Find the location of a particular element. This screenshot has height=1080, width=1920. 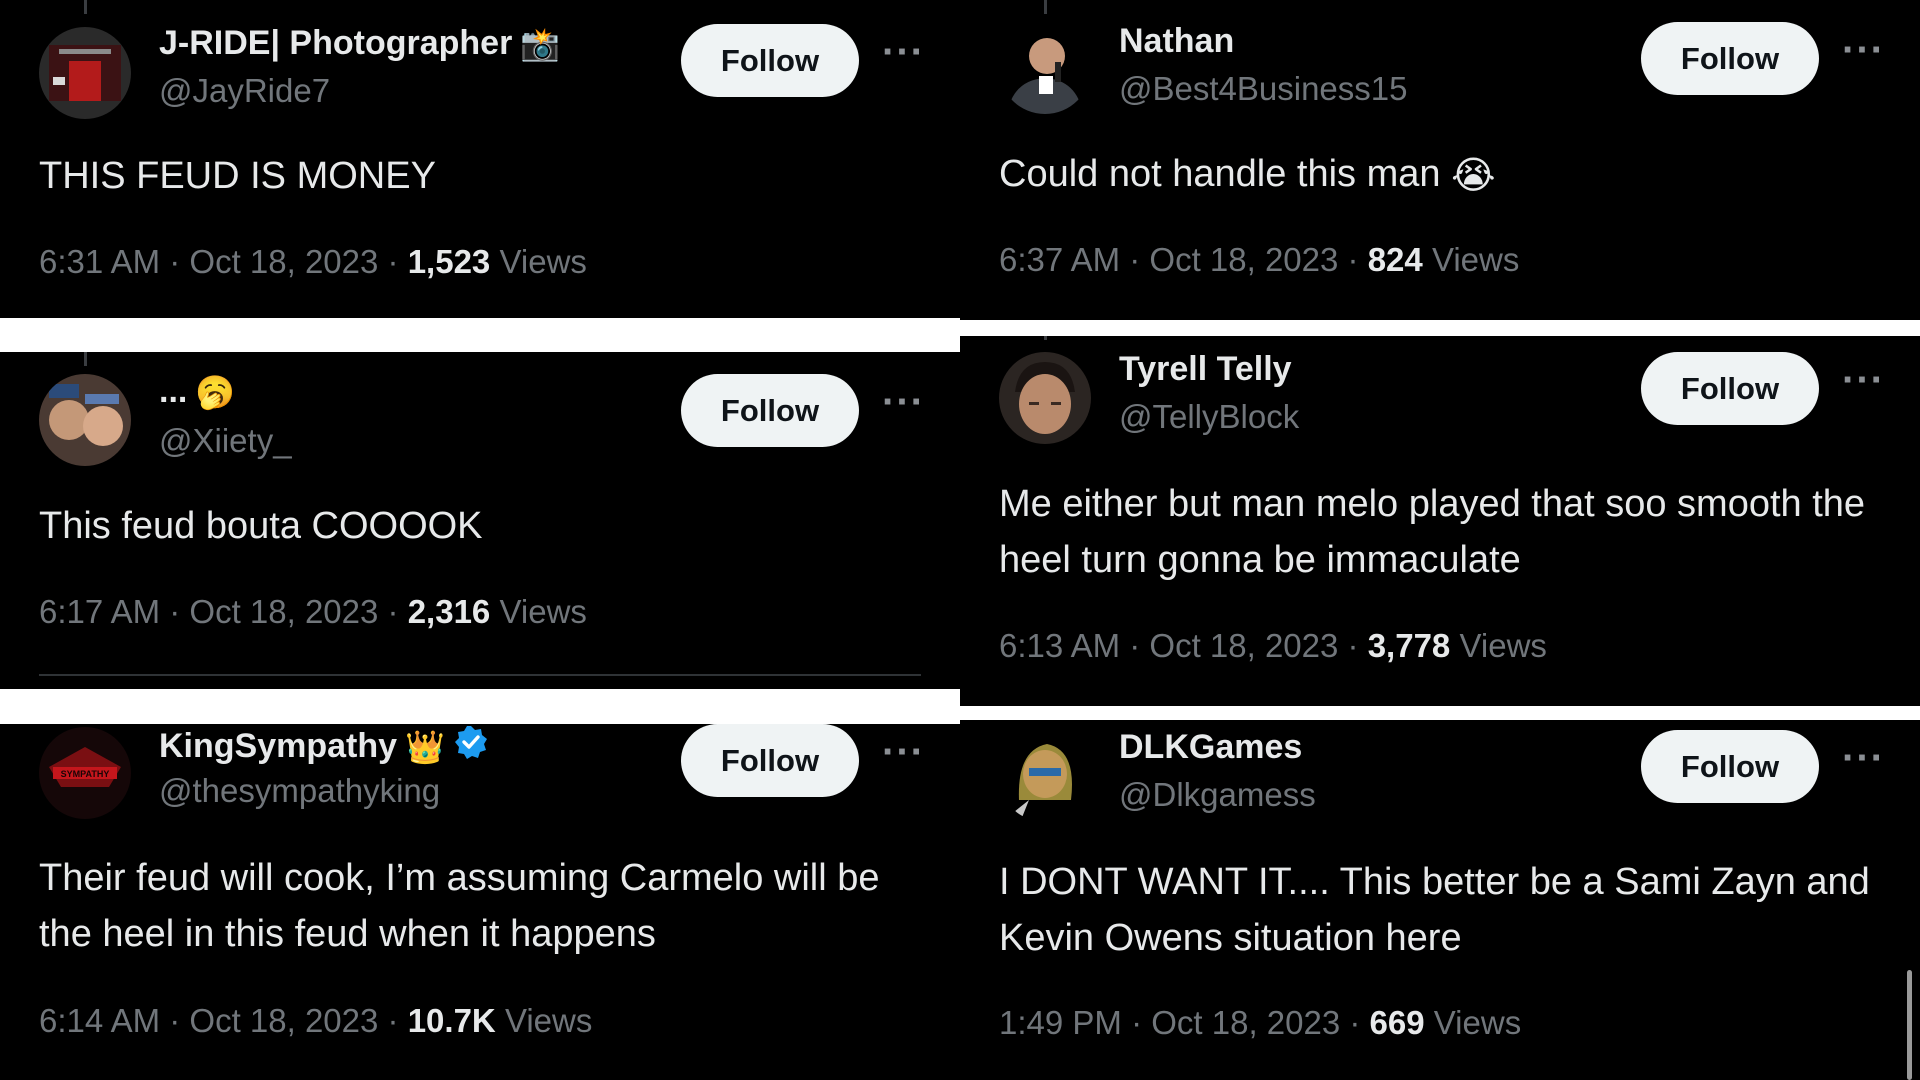

display-name: ... 🥱 is located at coordinates (197, 391).